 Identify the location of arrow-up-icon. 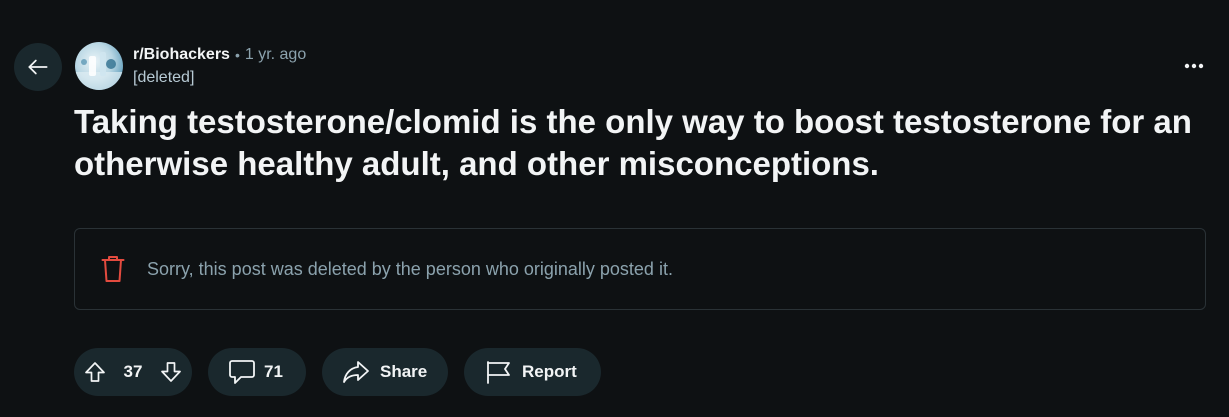
(95, 372).